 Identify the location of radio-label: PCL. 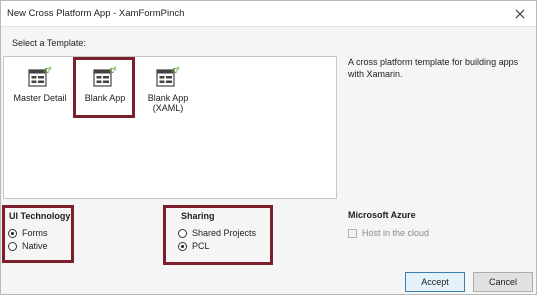
(201, 246).